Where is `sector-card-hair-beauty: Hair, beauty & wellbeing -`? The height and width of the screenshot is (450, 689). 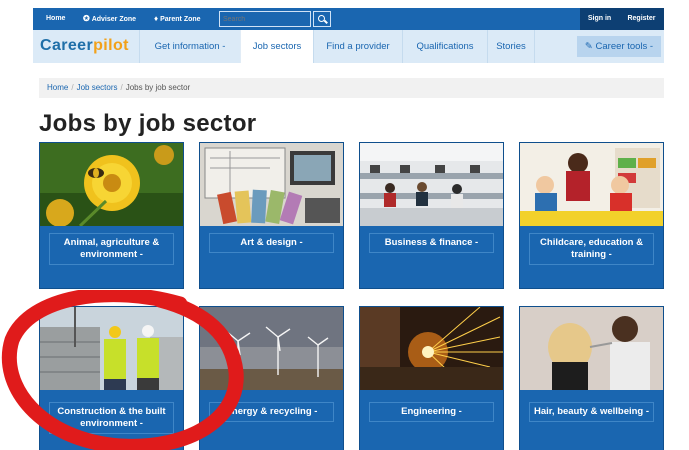
sector-card-hair-beauty: Hair, beauty & wellbeing - is located at coordinates (591, 378).